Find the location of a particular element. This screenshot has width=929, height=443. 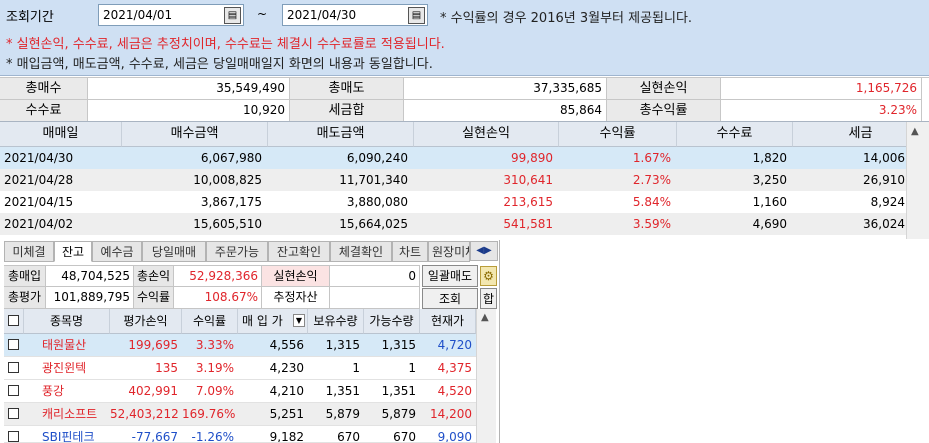

hold-qty: 1,315 is located at coordinates (342, 345).